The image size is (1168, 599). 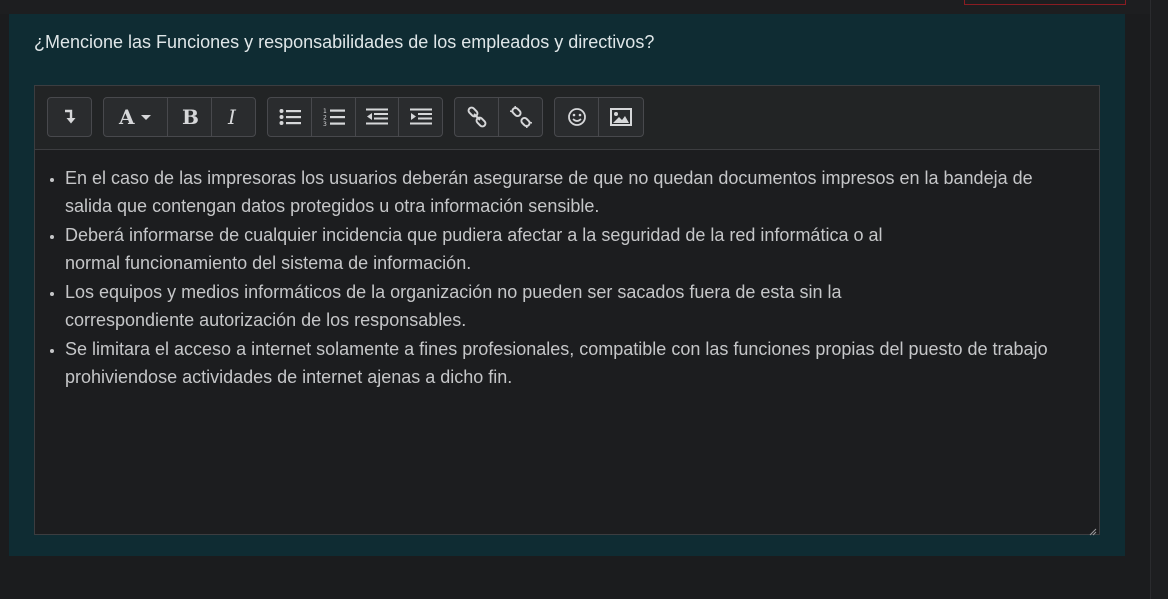 I want to click on unlink-button, so click(x=520, y=117).